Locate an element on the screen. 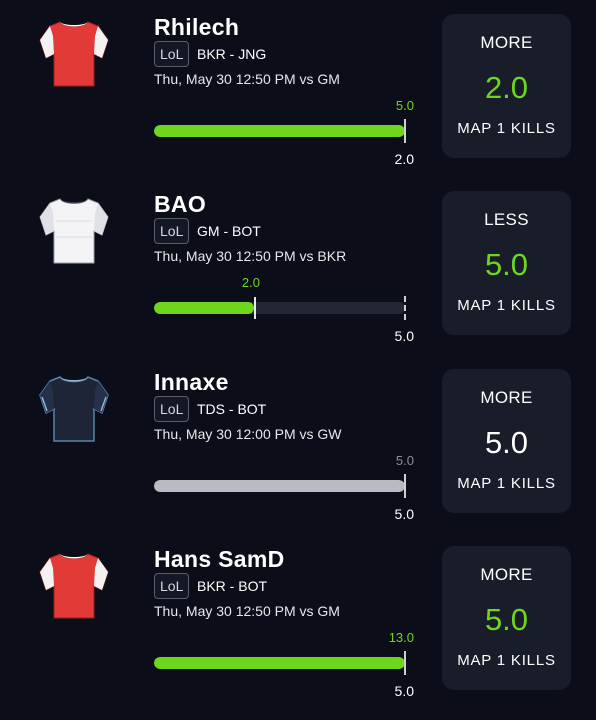  navy-jersey-icon is located at coordinates (74, 409).